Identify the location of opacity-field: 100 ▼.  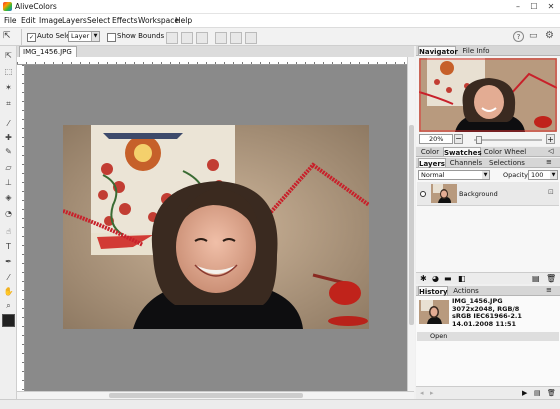
(543, 175).